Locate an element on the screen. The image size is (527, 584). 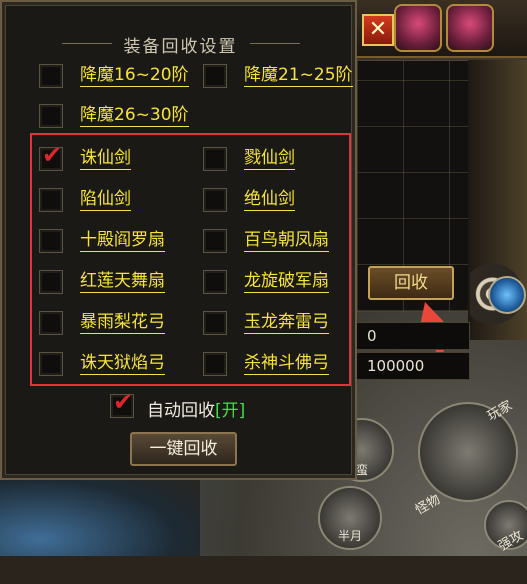
treasure-icon is located at coordinates (470, 28).